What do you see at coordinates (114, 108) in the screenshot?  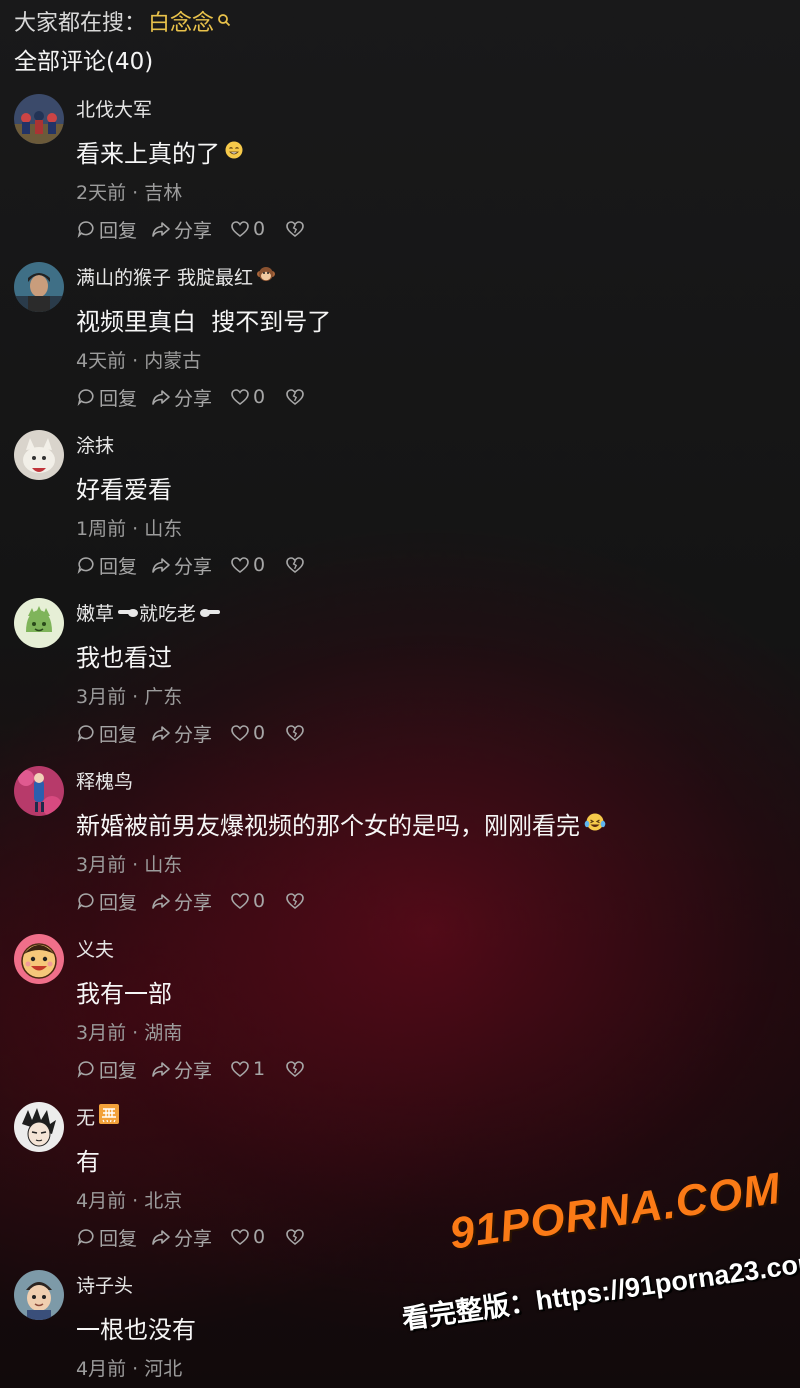 I see `comment-username: 北伐大军` at bounding box center [114, 108].